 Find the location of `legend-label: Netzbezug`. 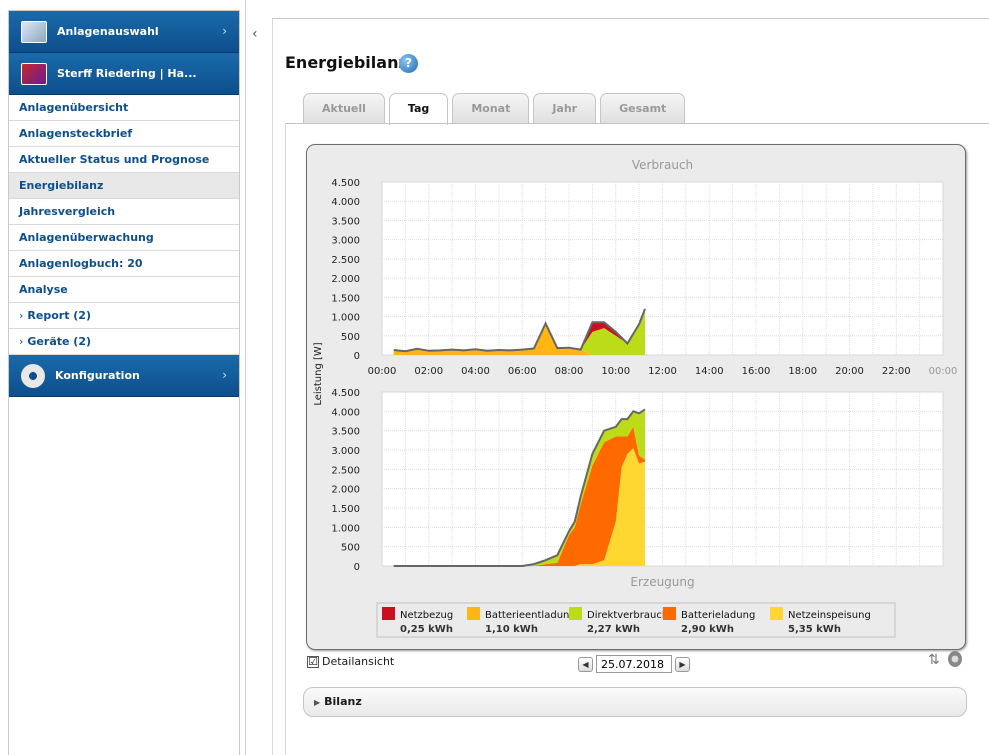

legend-label: Netzbezug is located at coordinates (426, 615).